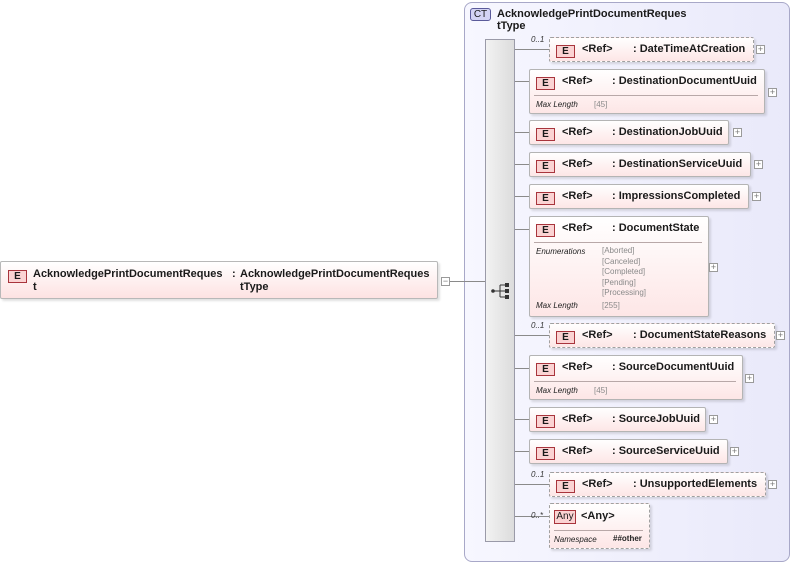 The width and height of the screenshot is (793, 565). Describe the element at coordinates (657, 484) in the screenshot. I see `element-unsupported-elements: E <Ref> : UnsupportedElements` at that location.